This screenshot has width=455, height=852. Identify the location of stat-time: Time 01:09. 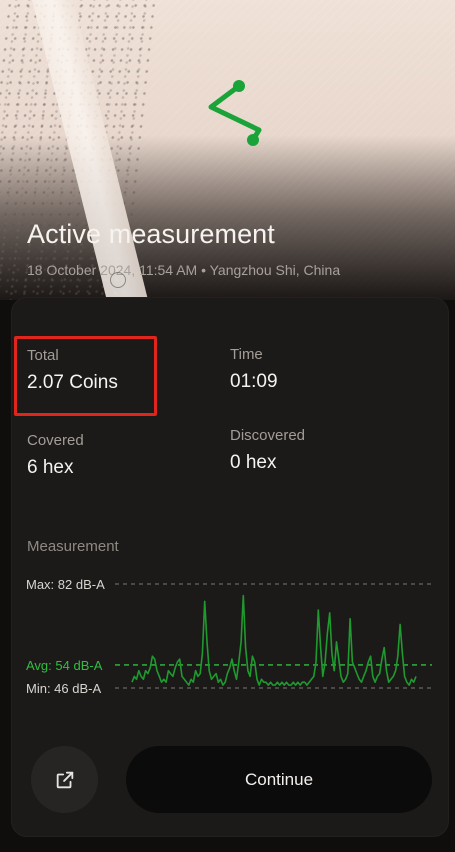
(254, 369).